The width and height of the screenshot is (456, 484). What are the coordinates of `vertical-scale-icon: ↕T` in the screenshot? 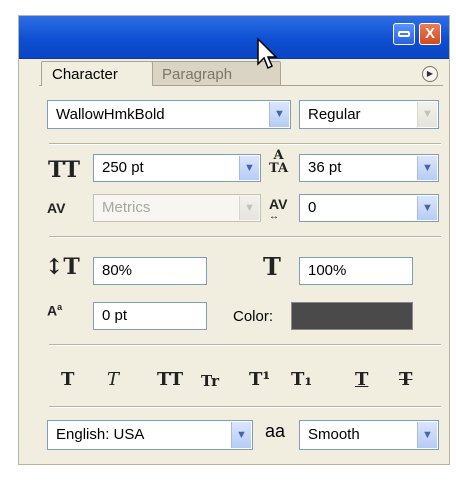 It's located at (62, 267).